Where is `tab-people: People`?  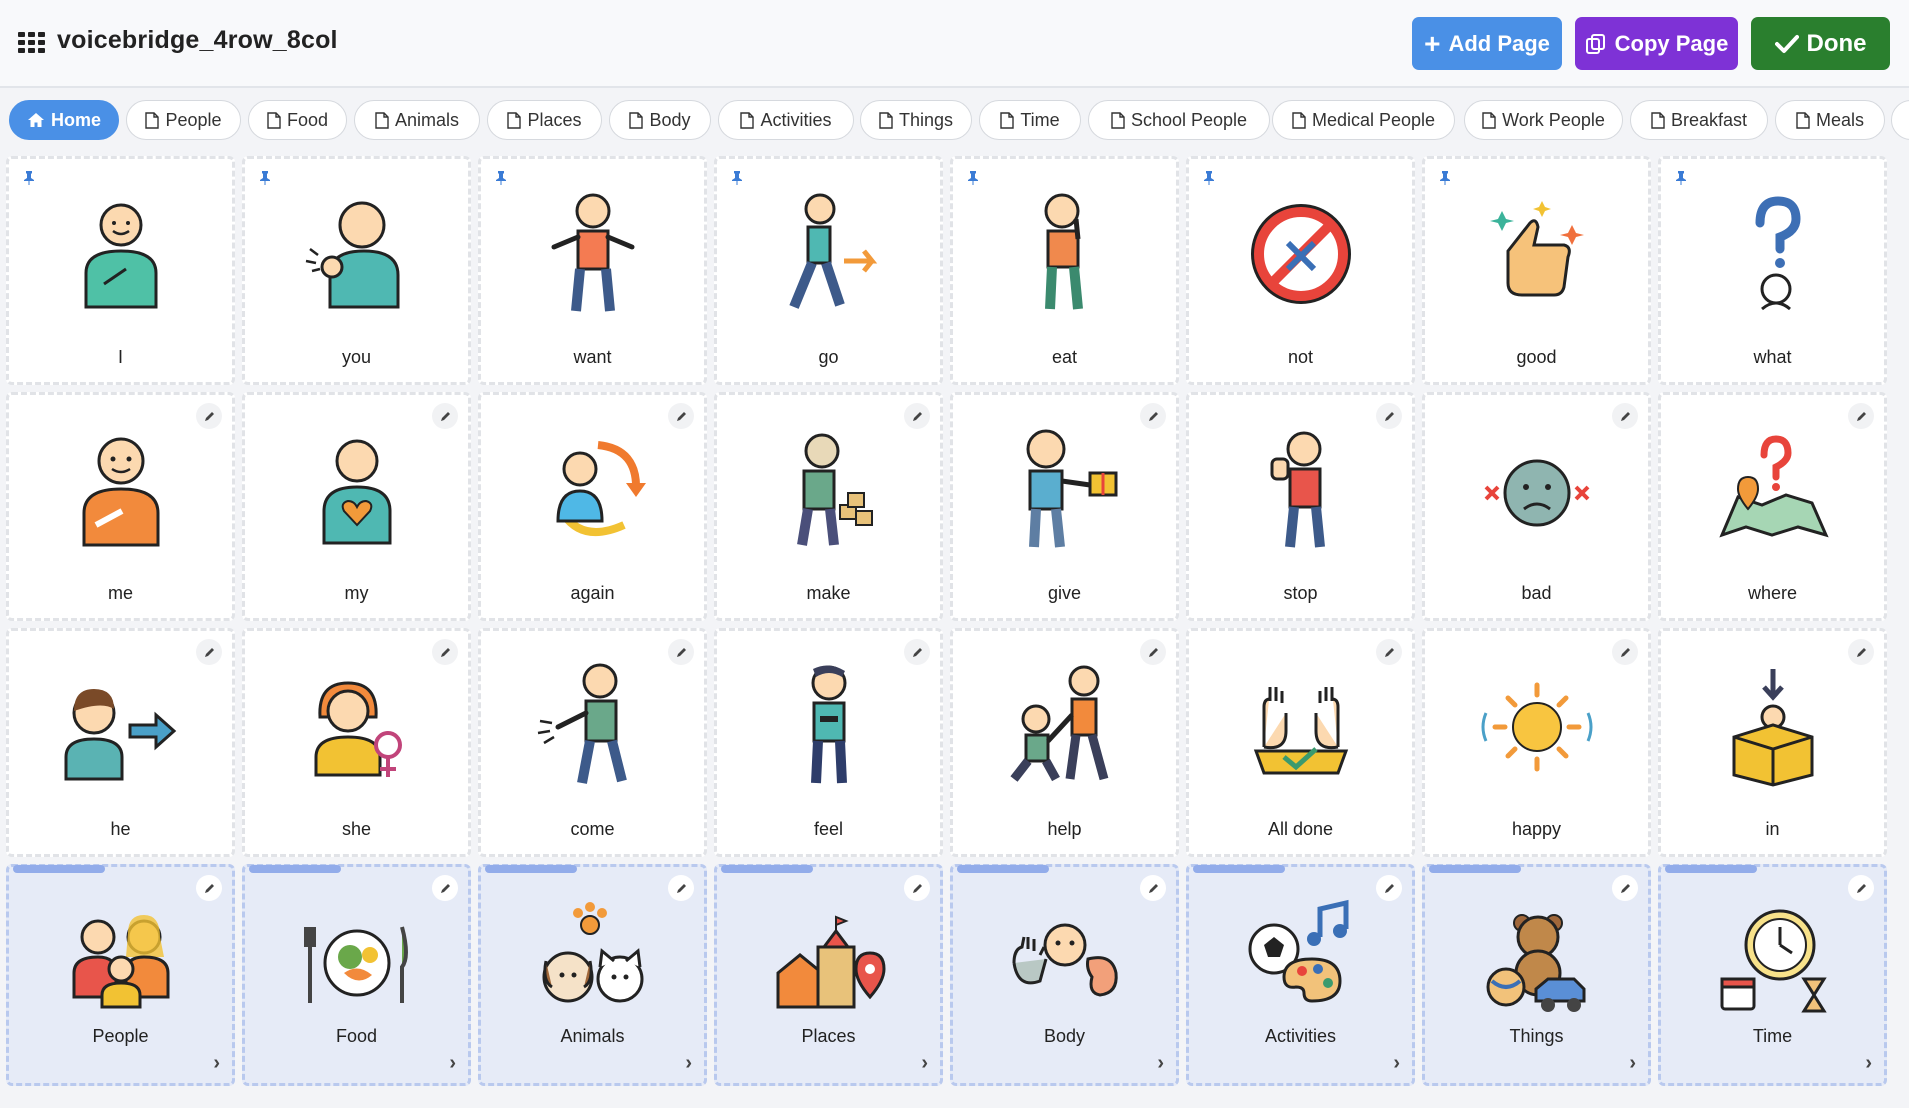
tab-people: People is located at coordinates (183, 120).